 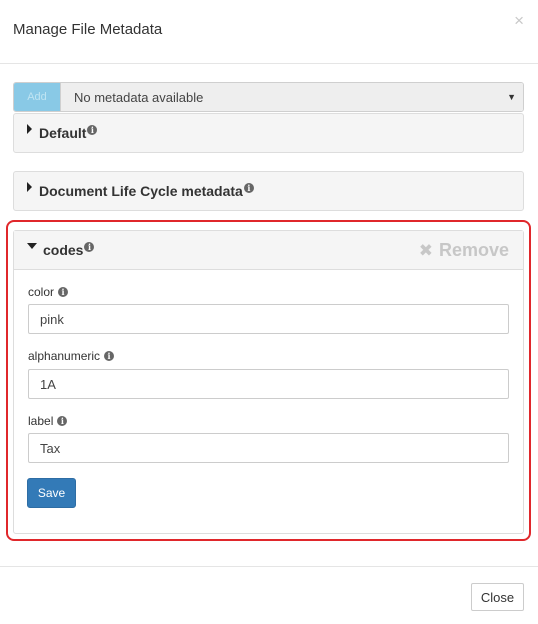 I want to click on save-button: Save, so click(x=51, y=493).